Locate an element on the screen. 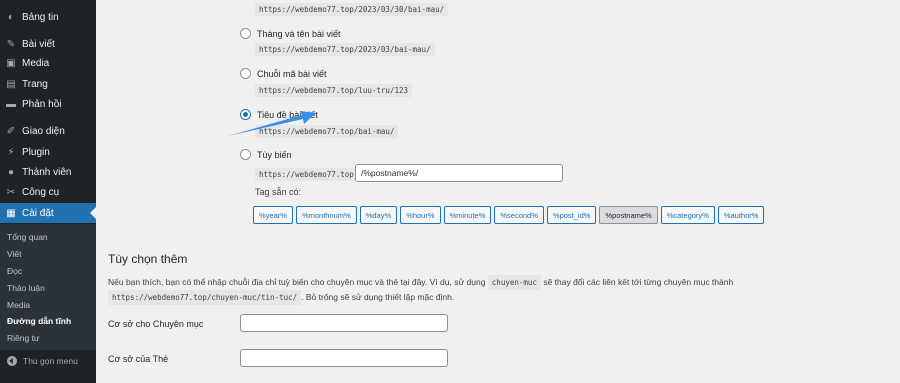 This screenshot has height=383, width=900. sidebar-item-label: Công cụ is located at coordinates (41, 192).